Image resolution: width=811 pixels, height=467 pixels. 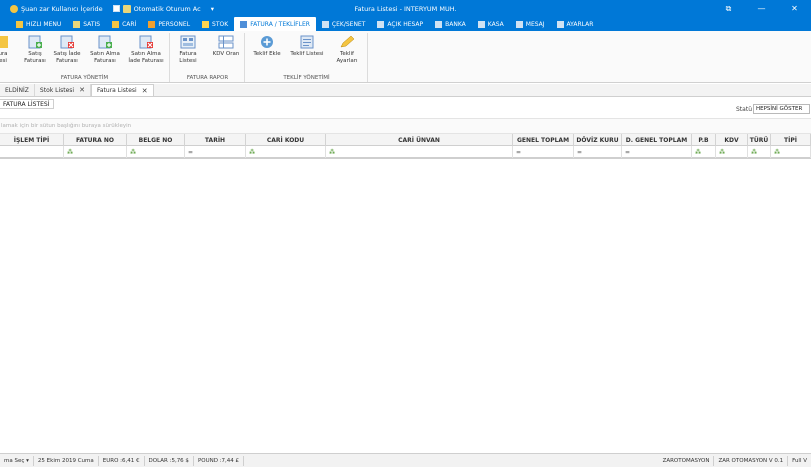 I want to click on column-header-12: TİPİ, so click(x=791, y=140).